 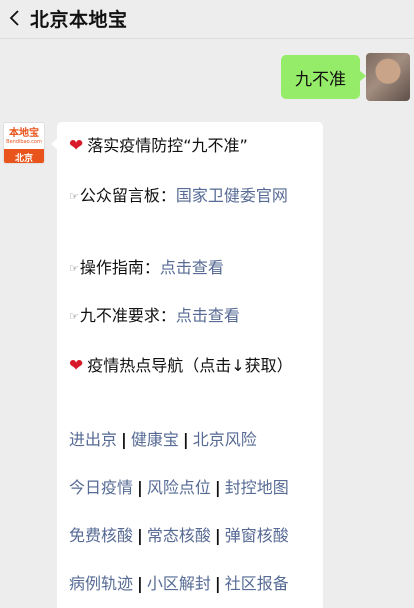 What do you see at coordinates (207, 38) in the screenshot?
I see `header-divider` at bounding box center [207, 38].